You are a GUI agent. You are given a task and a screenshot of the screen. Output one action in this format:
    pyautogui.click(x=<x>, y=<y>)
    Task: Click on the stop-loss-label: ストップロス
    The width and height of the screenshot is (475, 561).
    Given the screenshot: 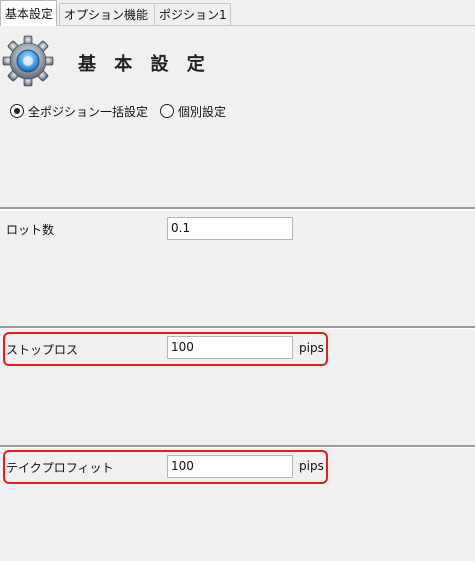 What is the action you would take?
    pyautogui.click(x=42, y=350)
    